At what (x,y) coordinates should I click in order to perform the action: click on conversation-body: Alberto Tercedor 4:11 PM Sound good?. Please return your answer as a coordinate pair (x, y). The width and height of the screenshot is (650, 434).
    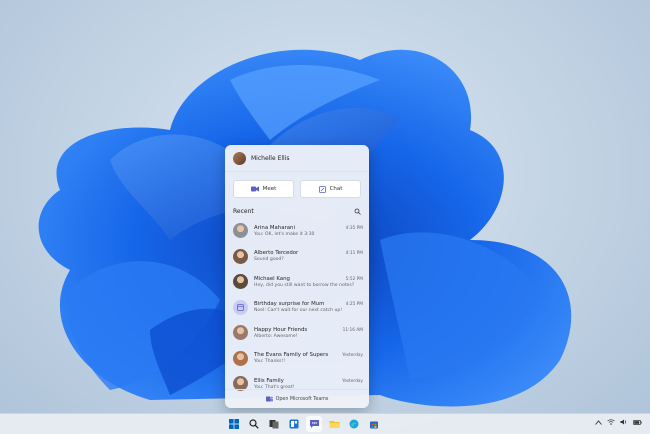
    Looking at the image, I should click on (308, 256).